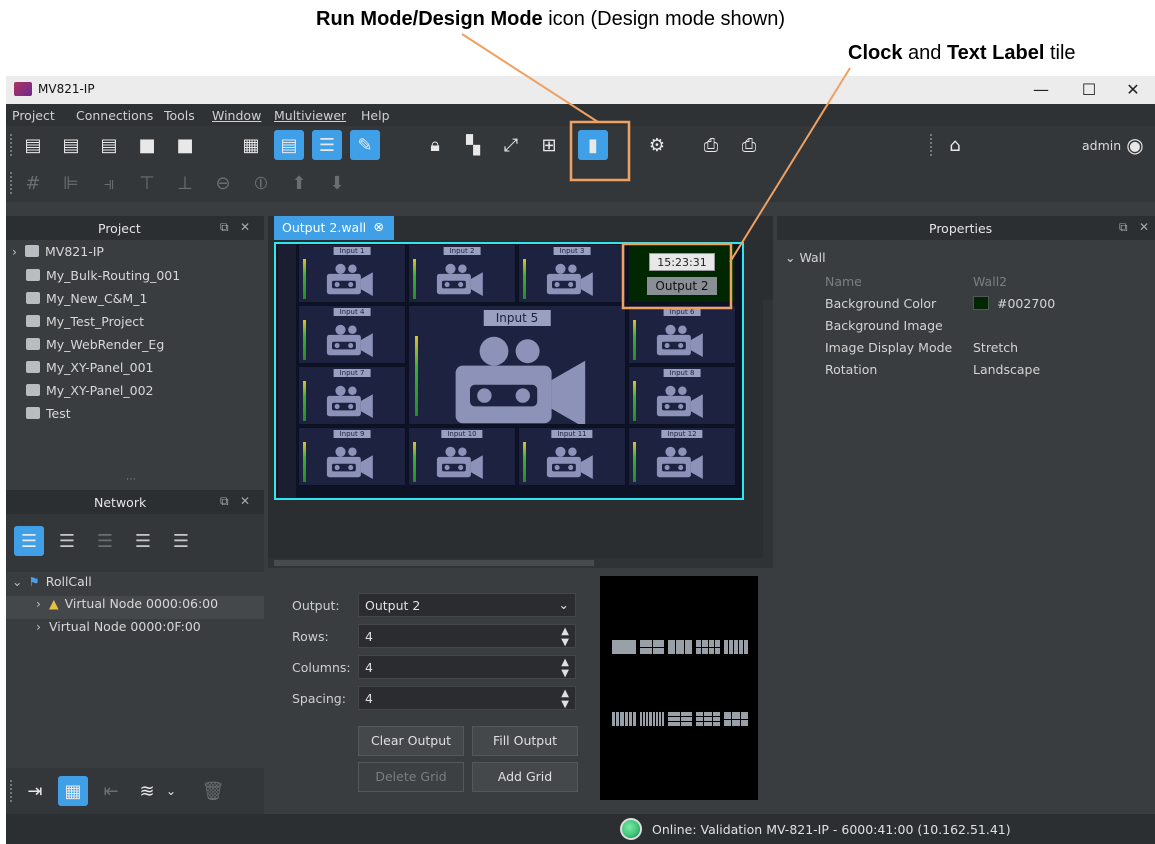 The height and width of the screenshot is (844, 1155). Describe the element at coordinates (179, 115) in the screenshot. I see `menu-tools: Tools` at that location.